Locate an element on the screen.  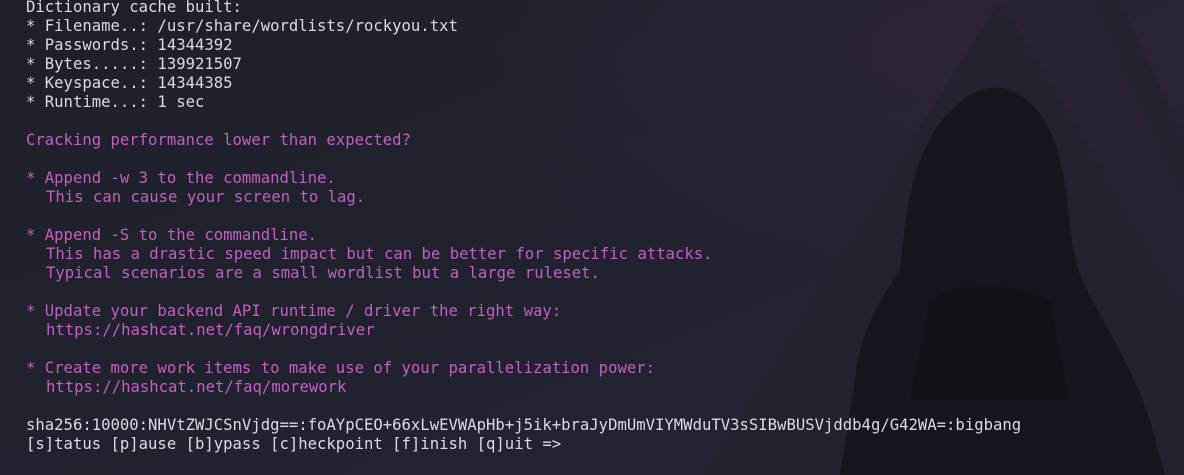
cache-keyspace: * Keyspace..: 14344385 is located at coordinates (129, 83).